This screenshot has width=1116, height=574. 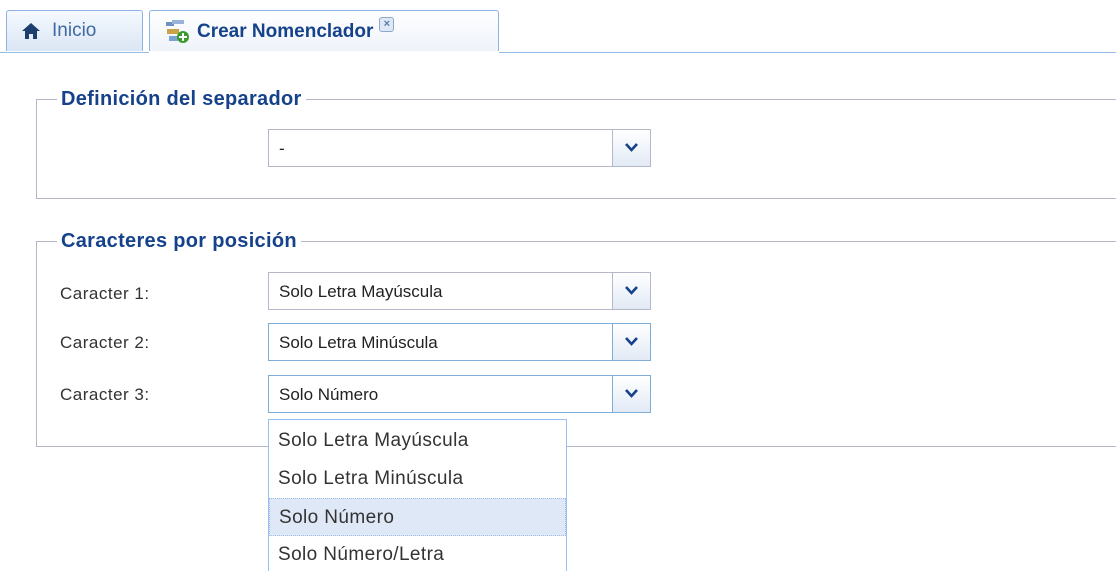 I want to click on tab-inicio-label: Inicio, so click(x=74, y=30).